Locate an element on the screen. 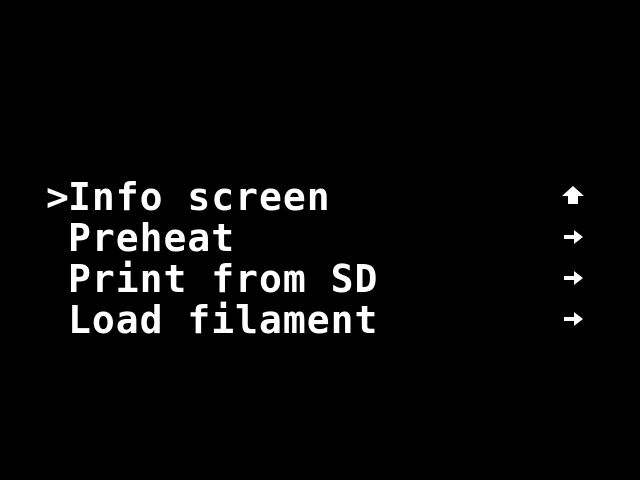 This screenshot has width=640, height=480. menu-item-info-screen: > Info screen is located at coordinates (321, 196).